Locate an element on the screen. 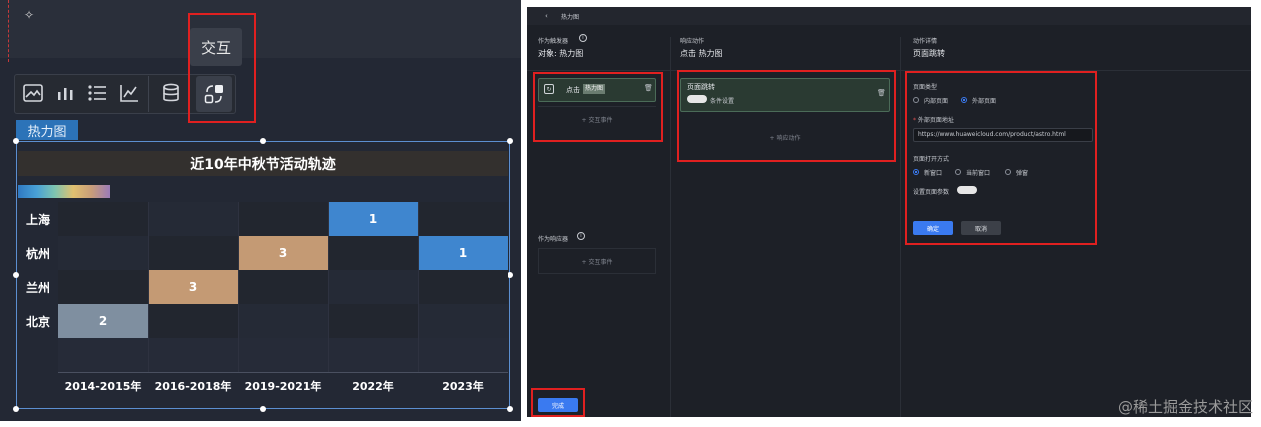 Image resolution: width=1261 pixels, height=427 pixels. trigger-object-label: 对象: 热力图 is located at coordinates (561, 53).